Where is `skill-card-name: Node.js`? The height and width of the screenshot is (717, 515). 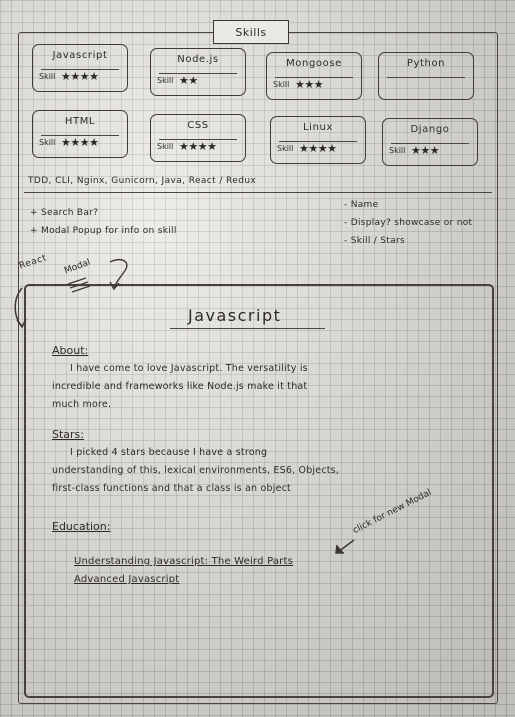 skill-card-name: Node.js is located at coordinates (198, 59).